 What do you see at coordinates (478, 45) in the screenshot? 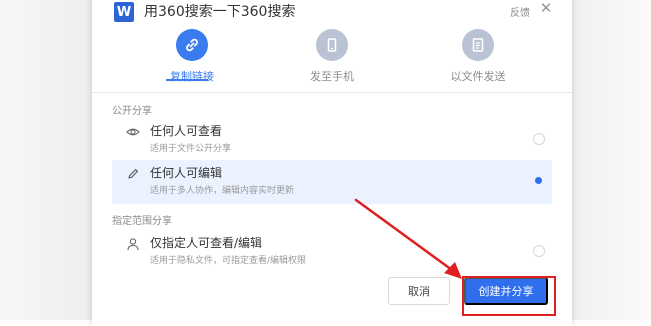
I see `file-icon` at bounding box center [478, 45].